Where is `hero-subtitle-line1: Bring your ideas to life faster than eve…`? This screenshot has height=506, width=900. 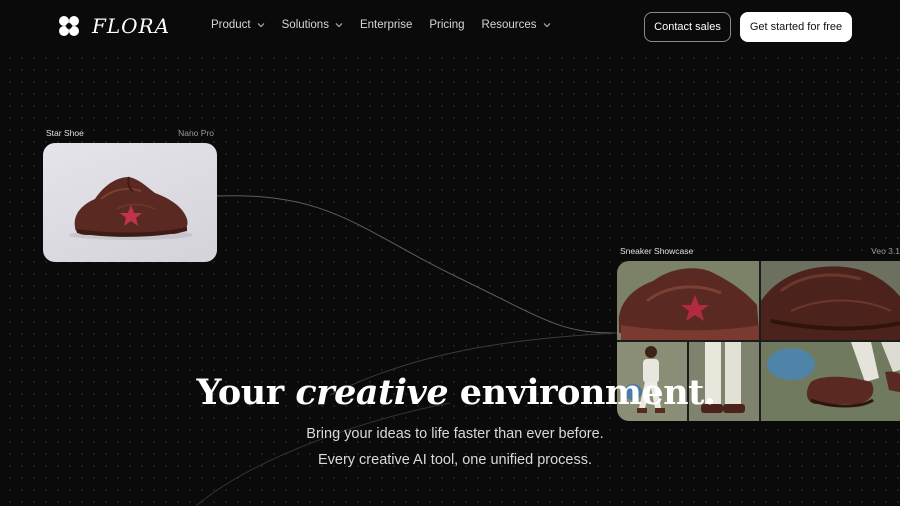
hero-subtitle-line1: Bring your ideas to life faster than eve… is located at coordinates (455, 434).